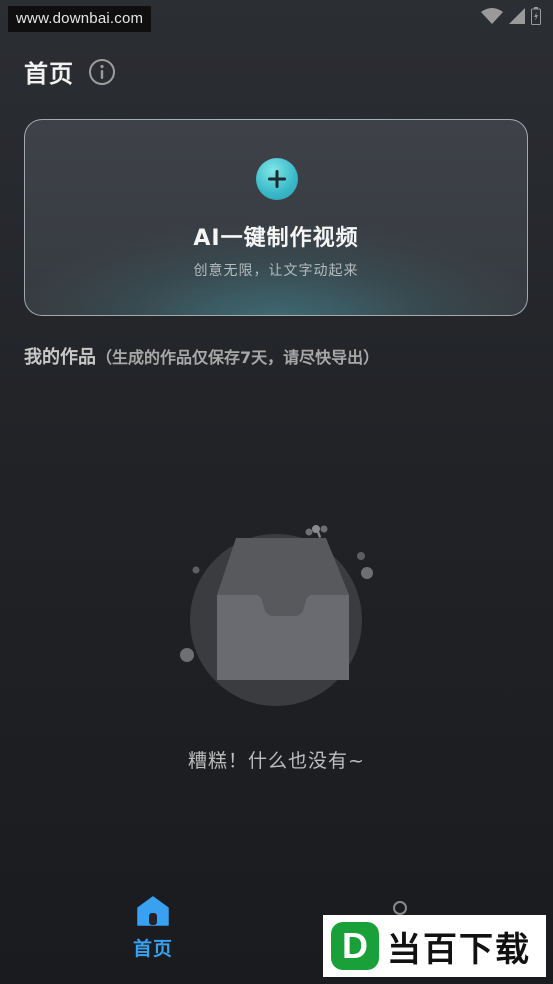 Image resolution: width=553 pixels, height=984 pixels. I want to click on signal-icon, so click(517, 16).